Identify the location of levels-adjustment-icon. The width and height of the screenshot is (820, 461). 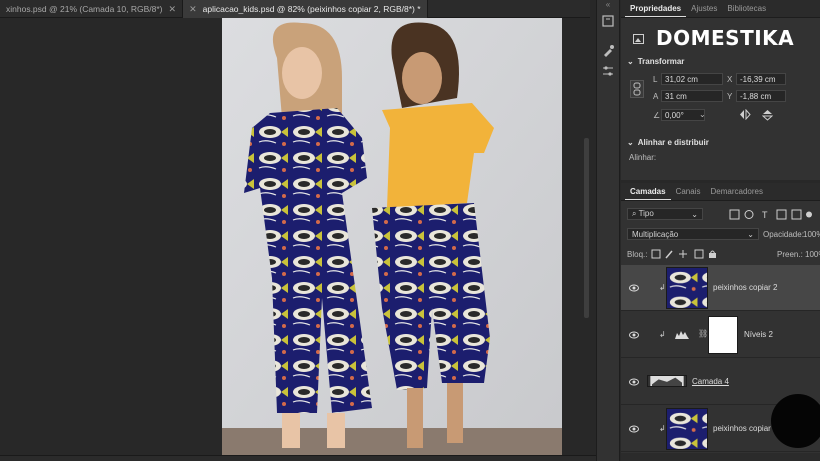
(682, 335).